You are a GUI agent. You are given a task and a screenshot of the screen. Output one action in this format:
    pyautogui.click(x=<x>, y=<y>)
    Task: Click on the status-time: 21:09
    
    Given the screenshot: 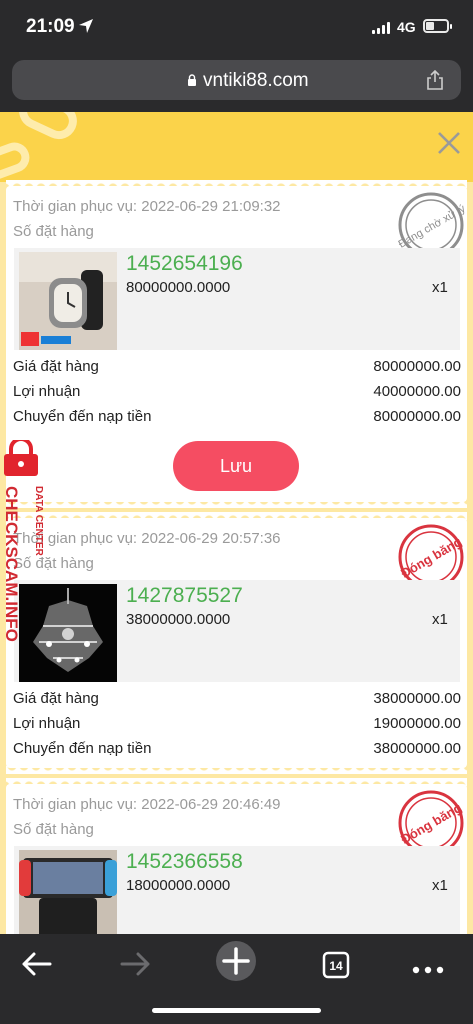 What is the action you would take?
    pyautogui.click(x=50, y=26)
    